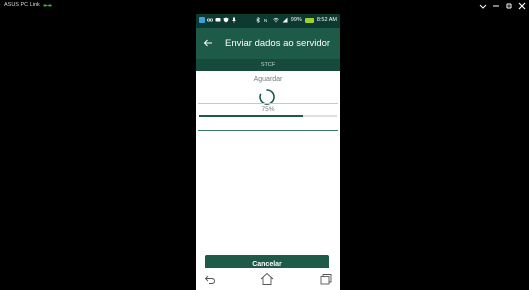 The width and height of the screenshot is (529, 290). Describe the element at coordinates (285, 20) in the screenshot. I see `signal-icon` at that location.